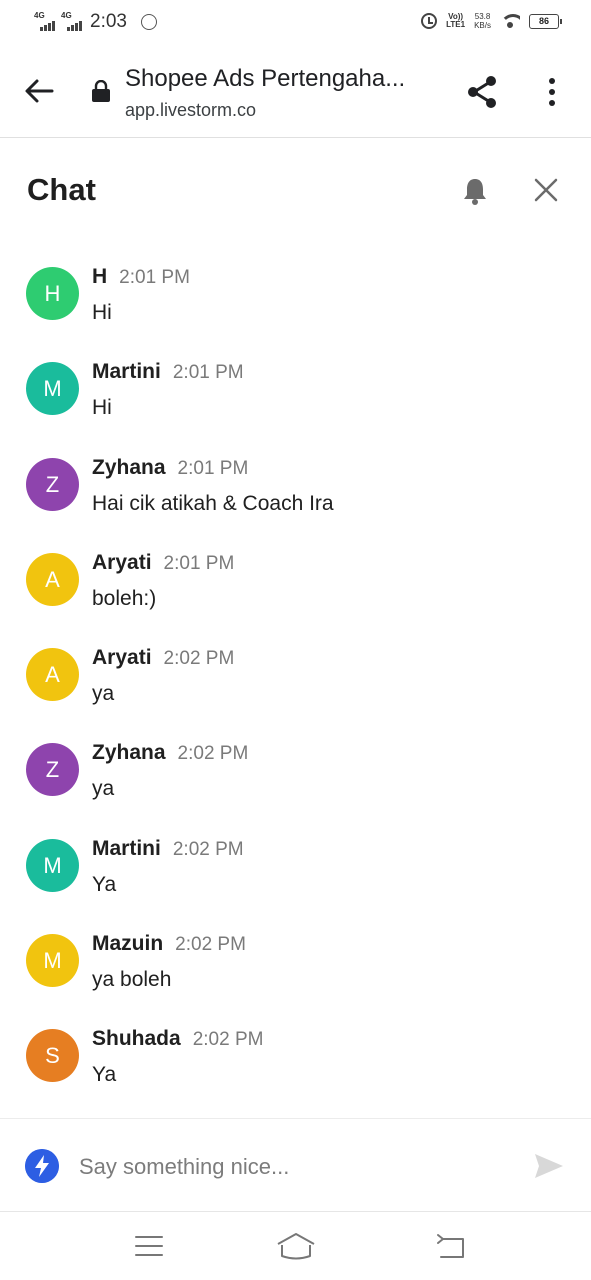 The height and width of the screenshot is (1280, 591). I want to click on chat-message: M Mazuin 2:02 PM ya boleh, so click(295, 964).